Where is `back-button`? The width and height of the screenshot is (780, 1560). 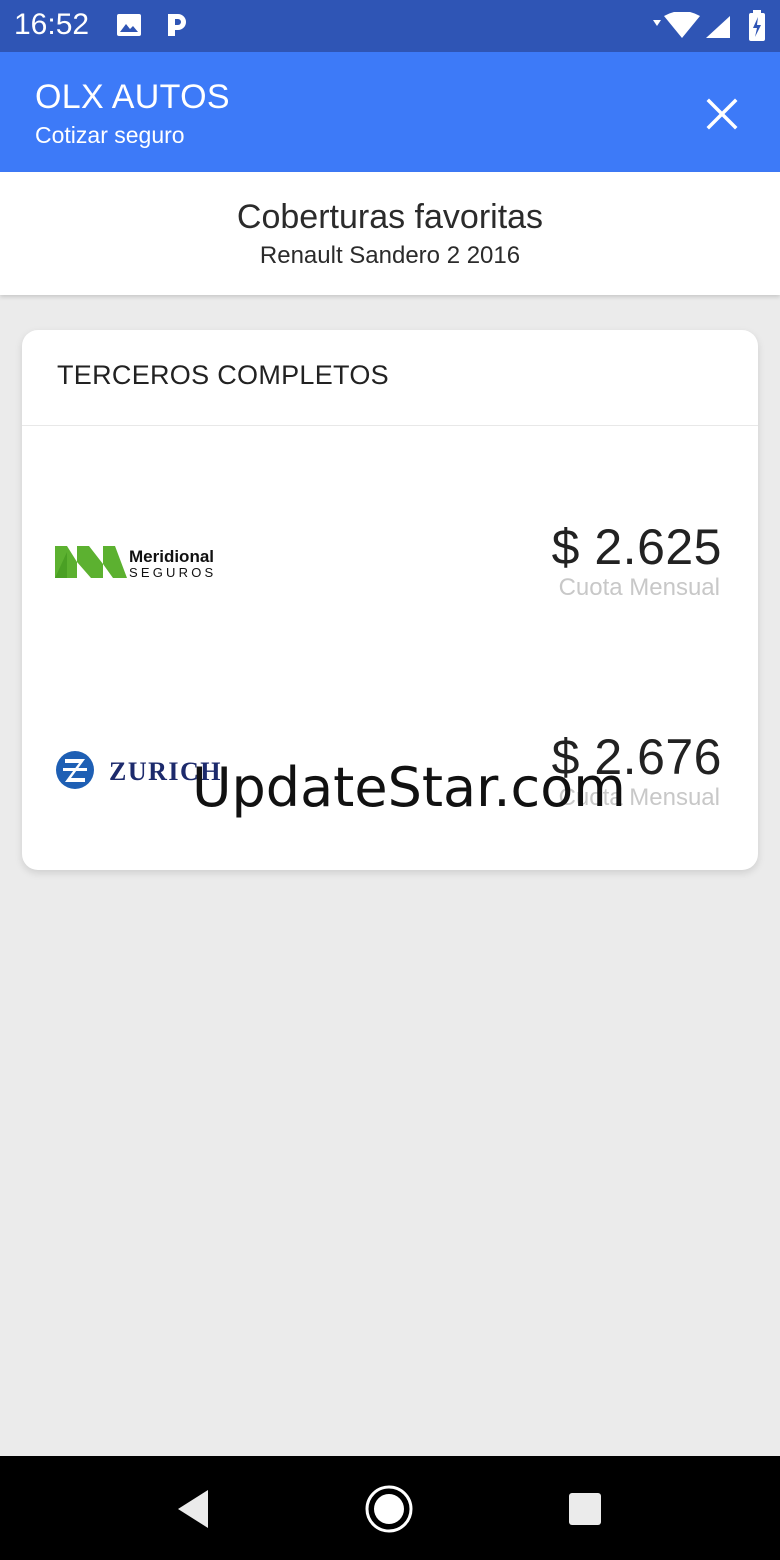 back-button is located at coordinates (193, 1509).